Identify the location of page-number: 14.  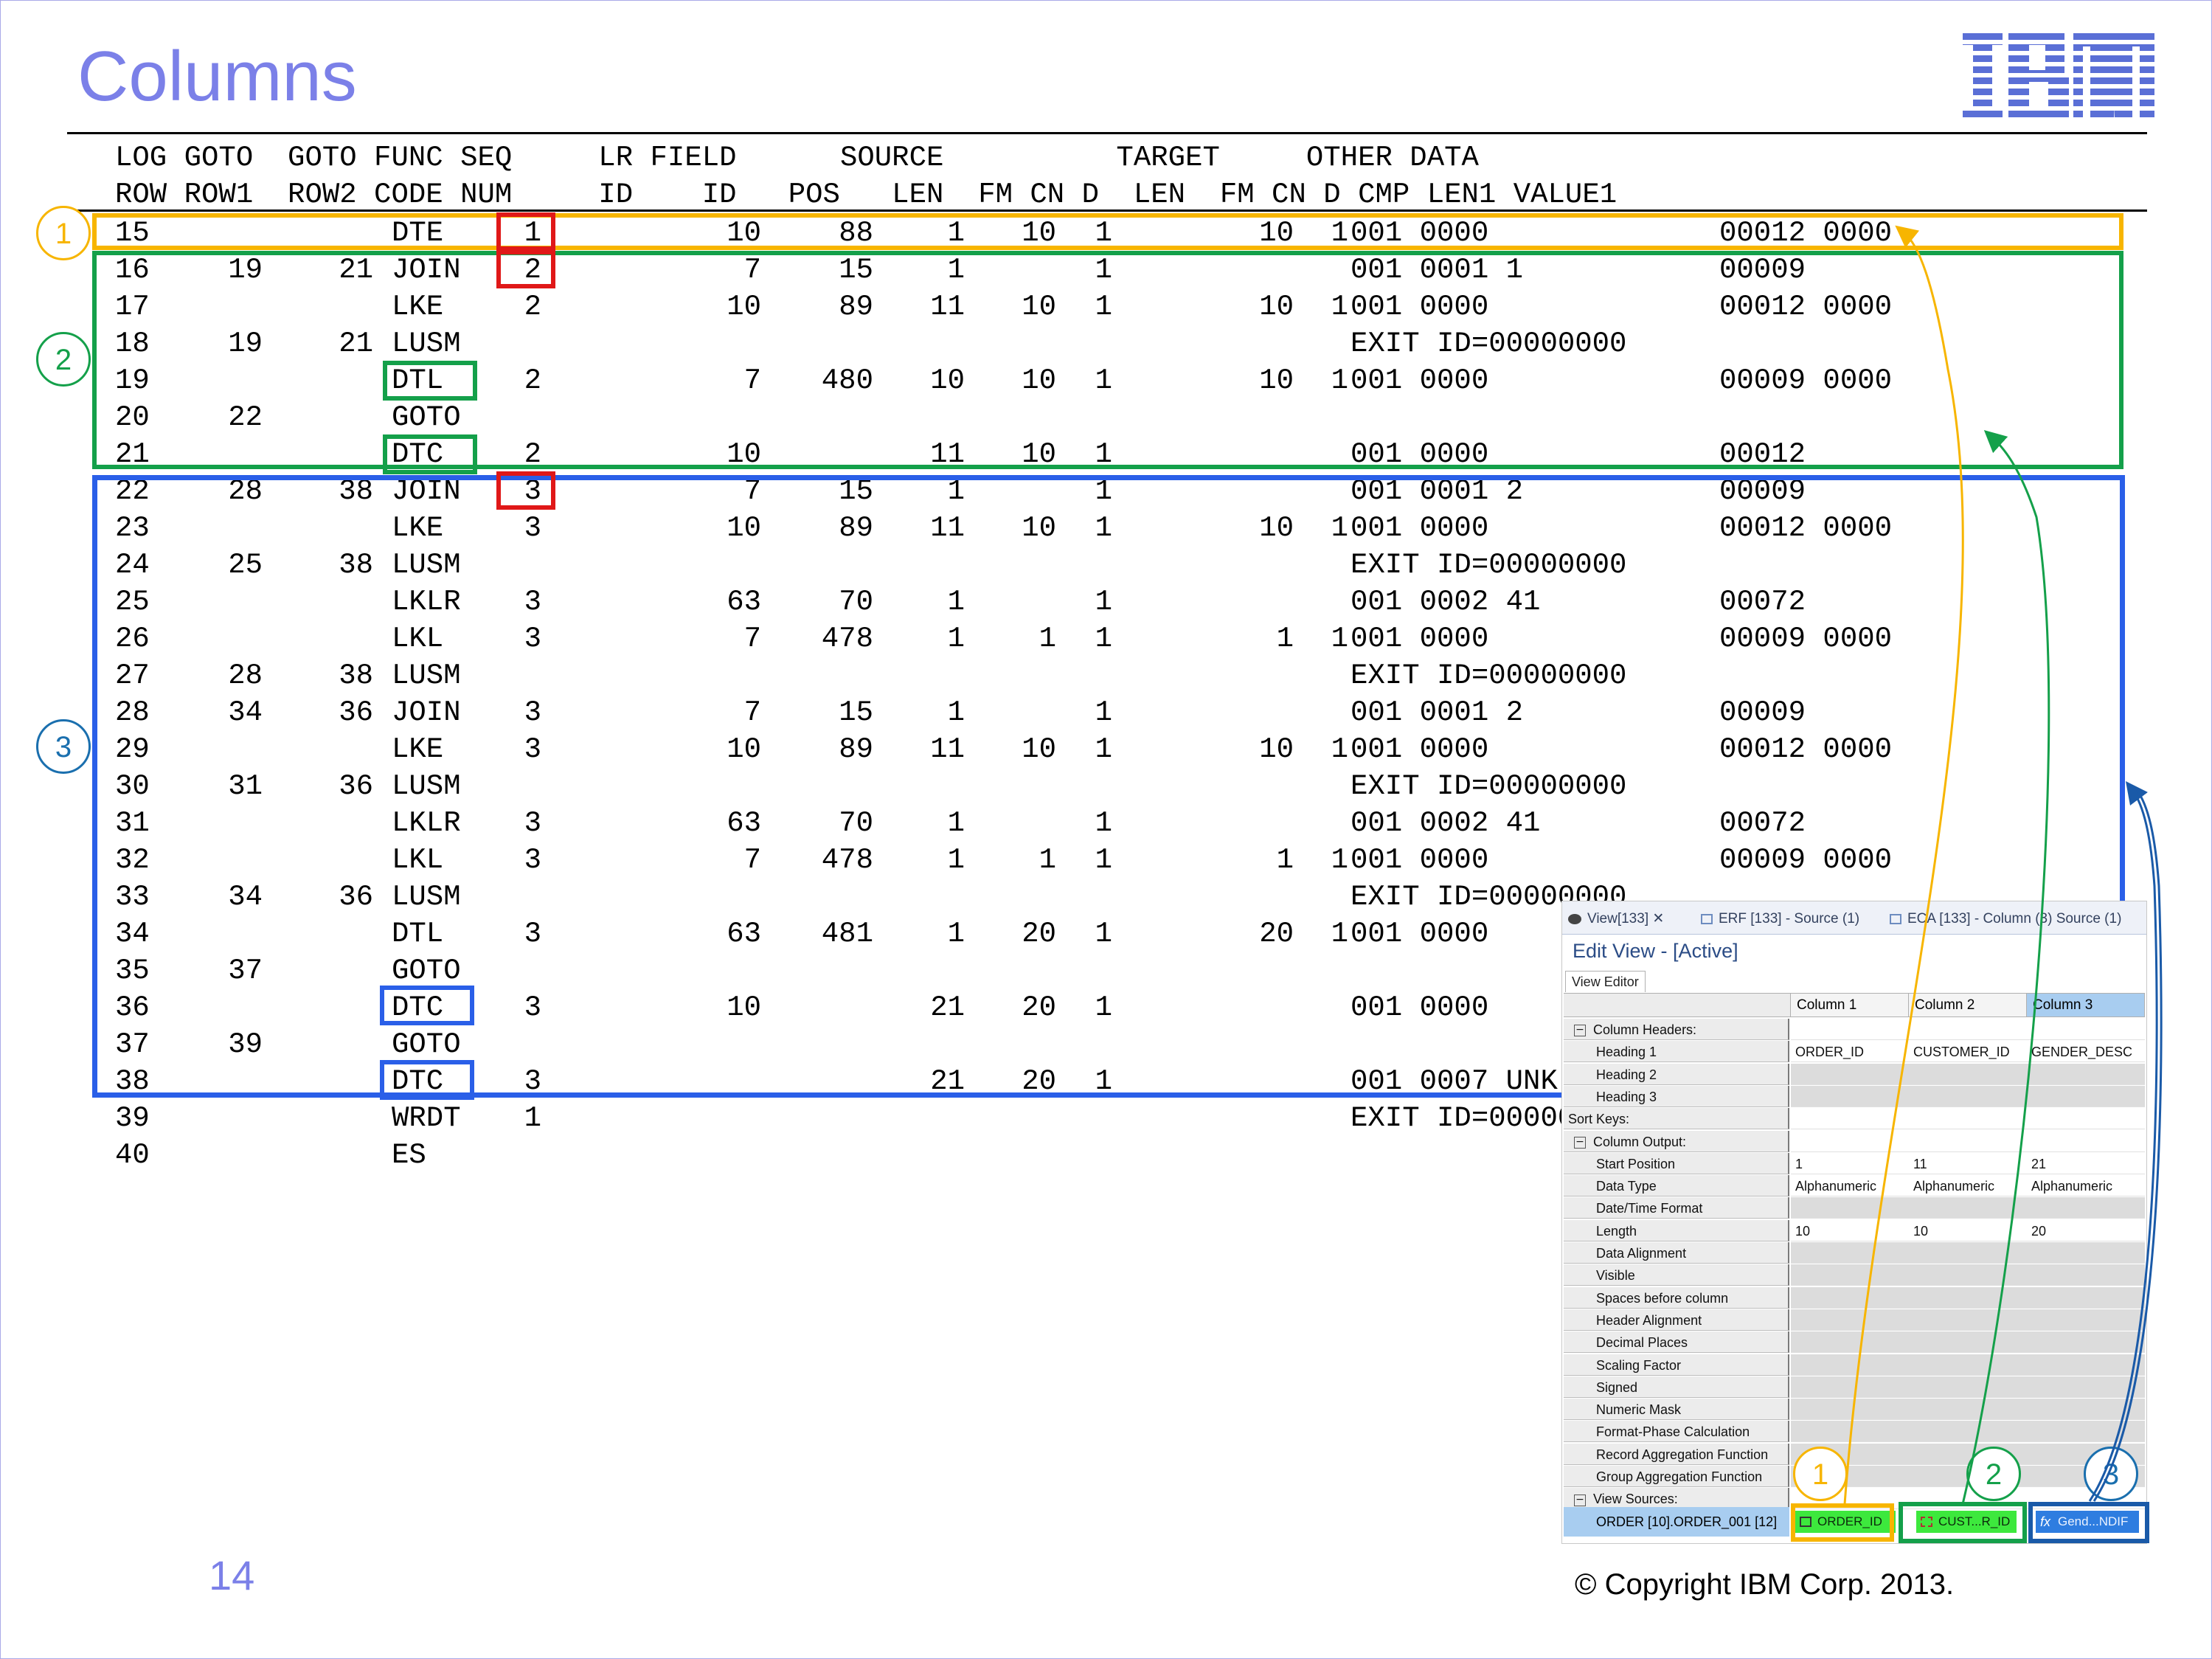
(232, 1576).